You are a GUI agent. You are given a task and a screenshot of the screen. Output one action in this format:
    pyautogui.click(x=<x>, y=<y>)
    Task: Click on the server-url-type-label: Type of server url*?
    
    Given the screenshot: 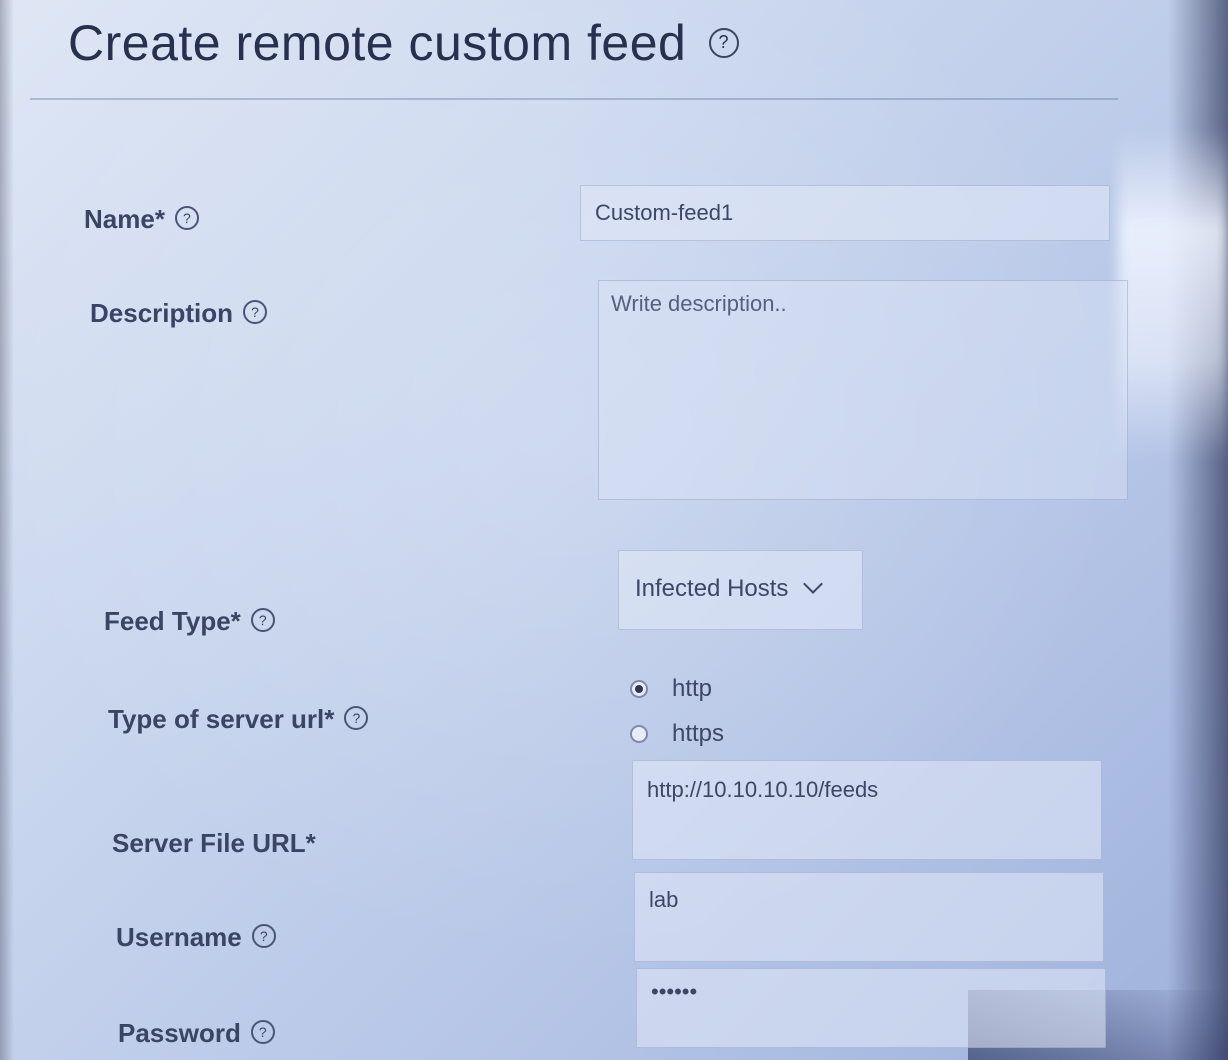 What is the action you would take?
    pyautogui.click(x=238, y=719)
    